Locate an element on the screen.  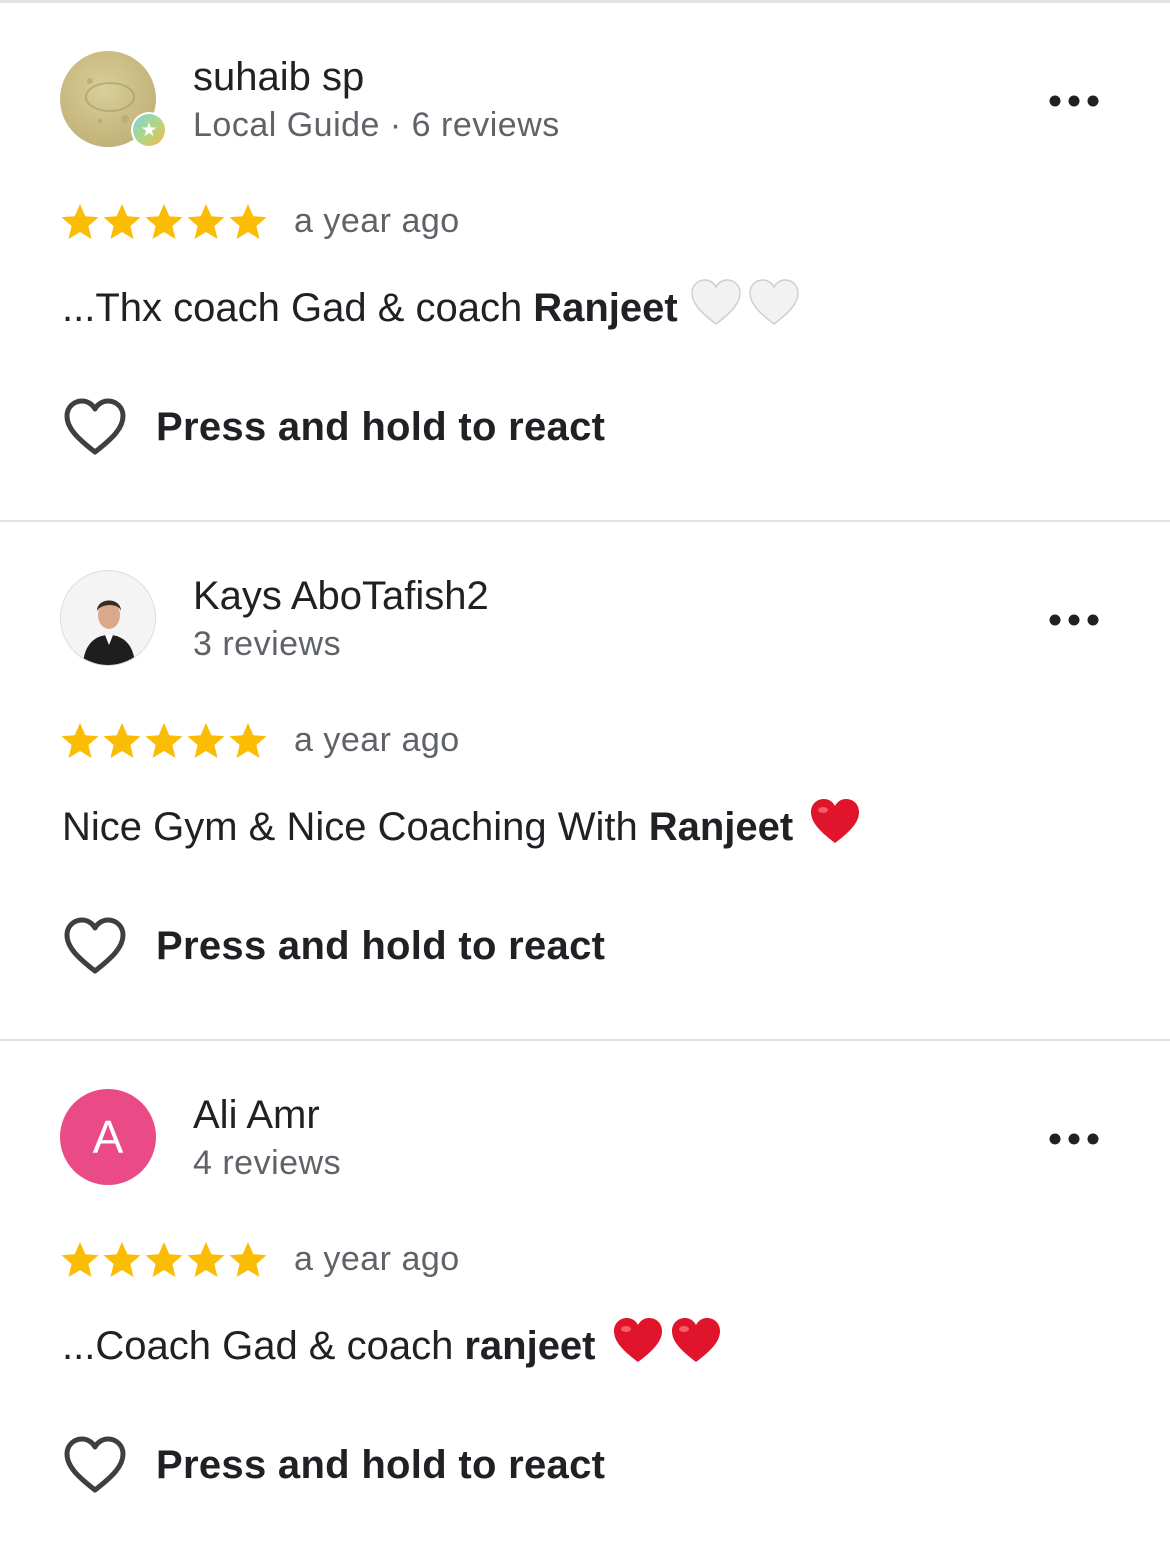
local-guide-badge-icon: ★ is located at coordinates (149, 130).